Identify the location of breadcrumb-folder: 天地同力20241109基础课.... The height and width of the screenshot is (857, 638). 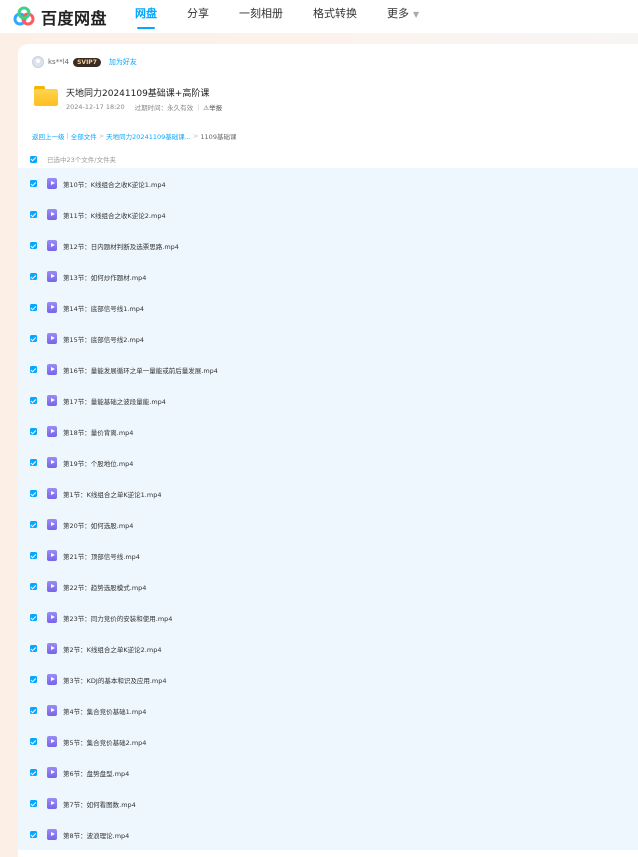
(148, 136).